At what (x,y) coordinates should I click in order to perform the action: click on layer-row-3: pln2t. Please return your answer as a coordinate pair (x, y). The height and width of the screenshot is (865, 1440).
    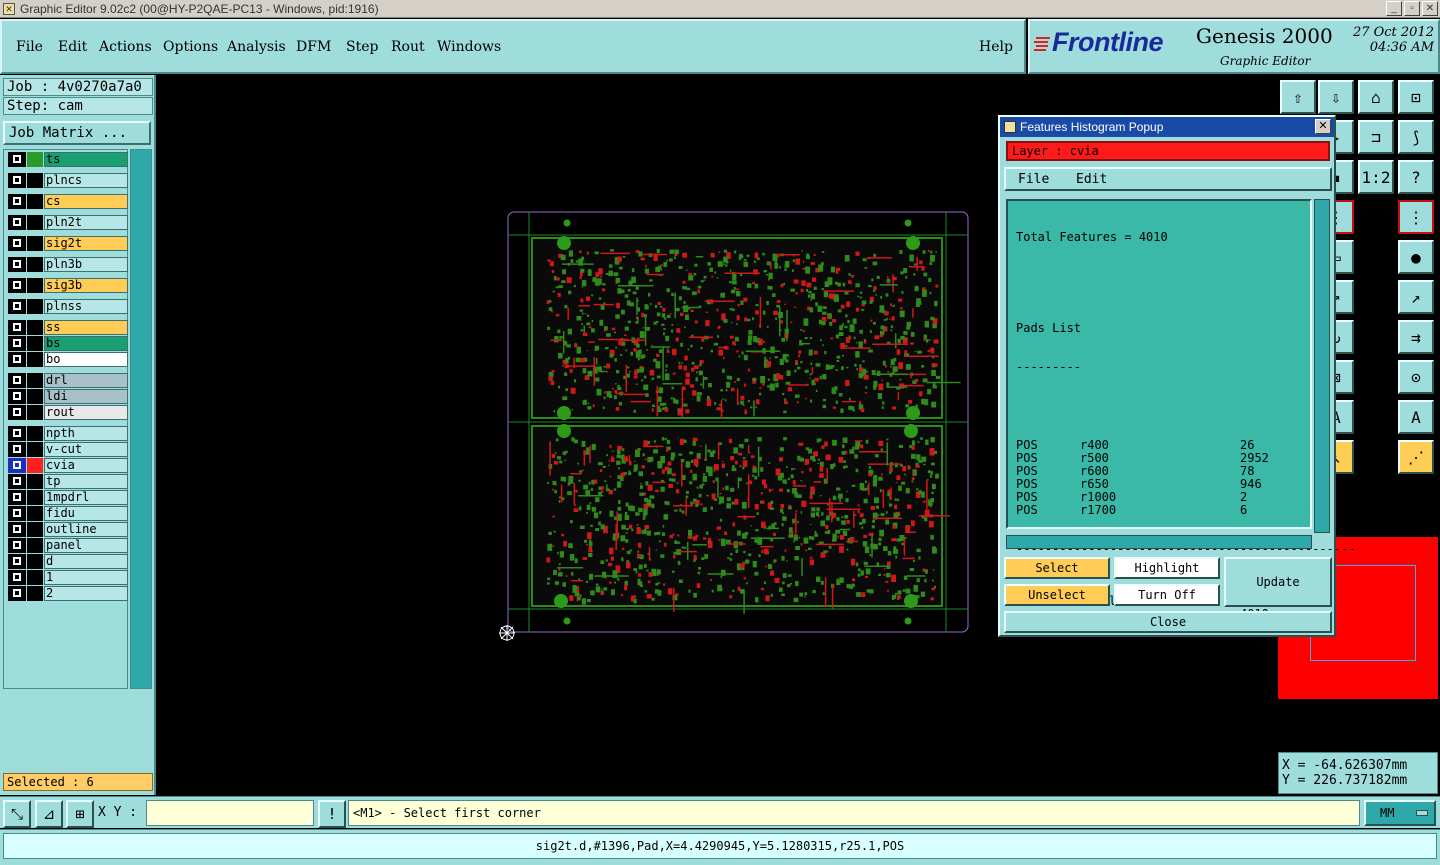
    Looking at the image, I should click on (68, 222).